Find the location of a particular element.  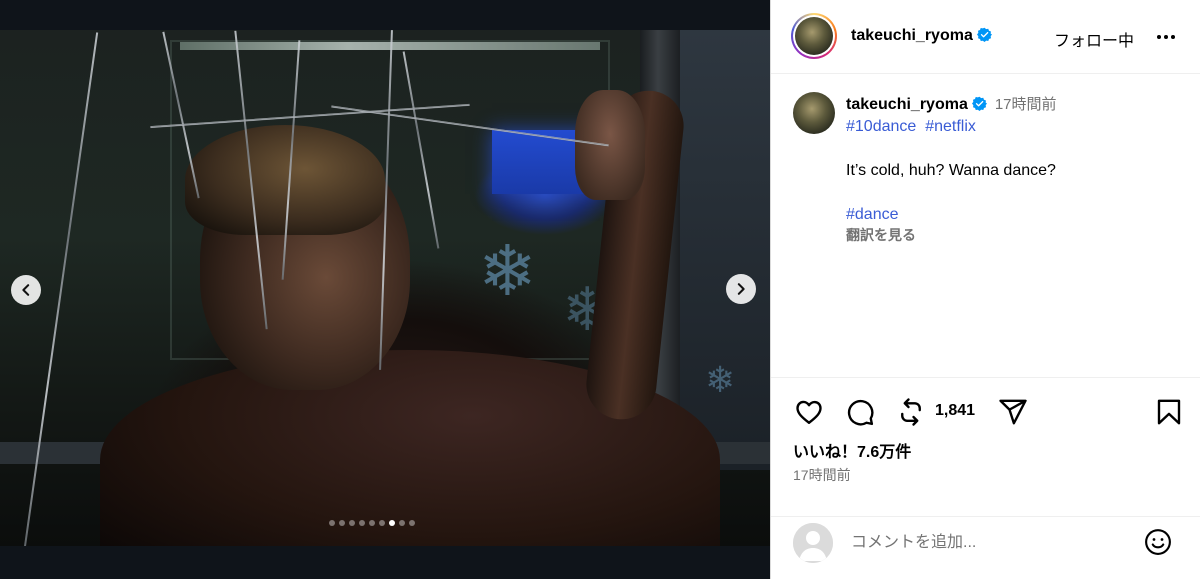

caption-author-avatar is located at coordinates (814, 113).